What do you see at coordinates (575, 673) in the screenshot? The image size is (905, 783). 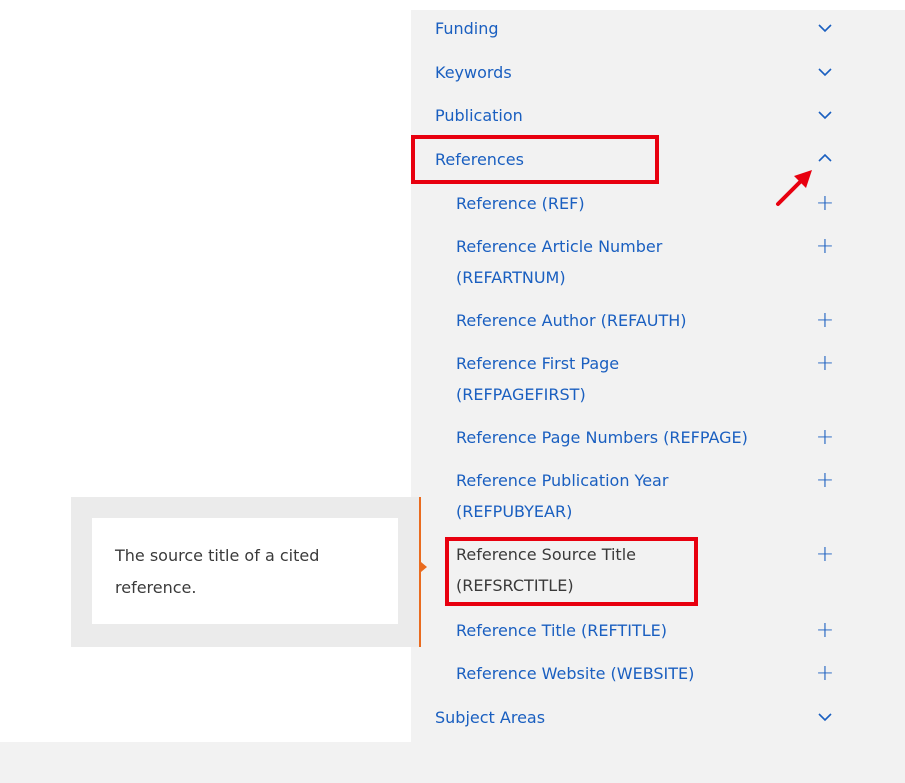 I see `field-label: Reference Website (WEBSITE)` at bounding box center [575, 673].